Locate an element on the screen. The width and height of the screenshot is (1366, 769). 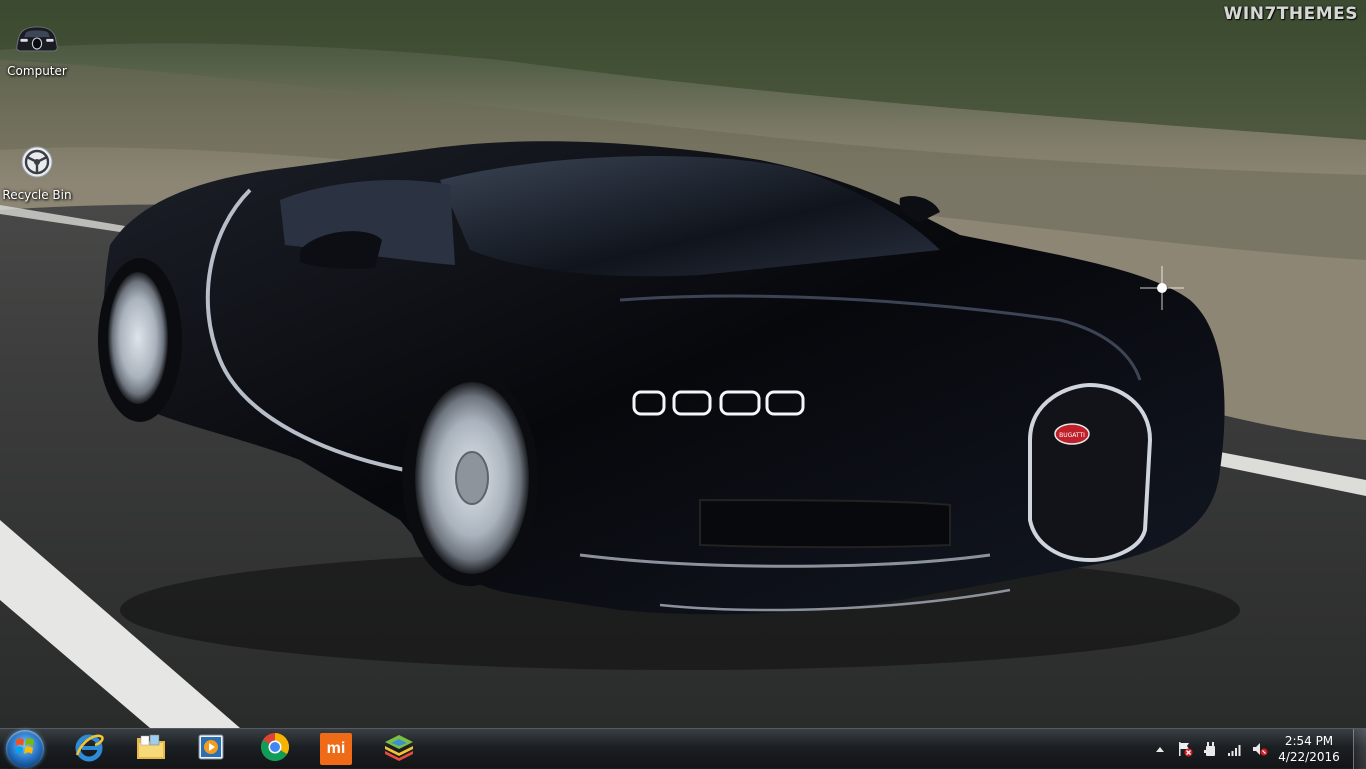
taskbar-internet-explorer is located at coordinates (89, 749).